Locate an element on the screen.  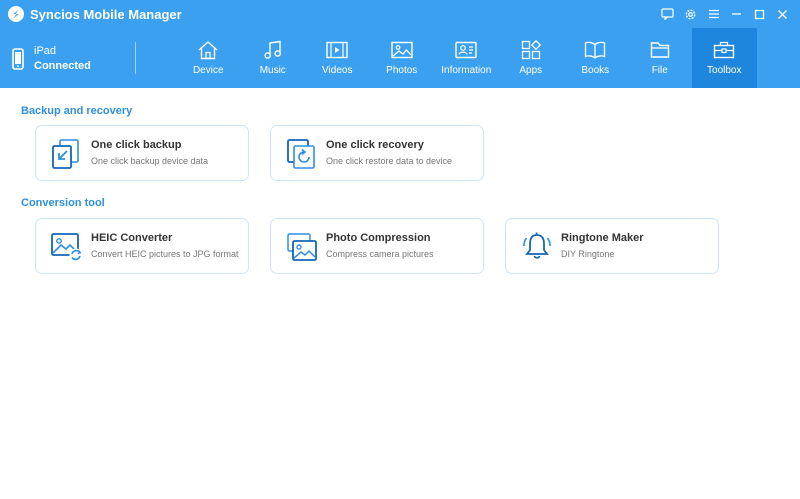
book-icon is located at coordinates (595, 50).